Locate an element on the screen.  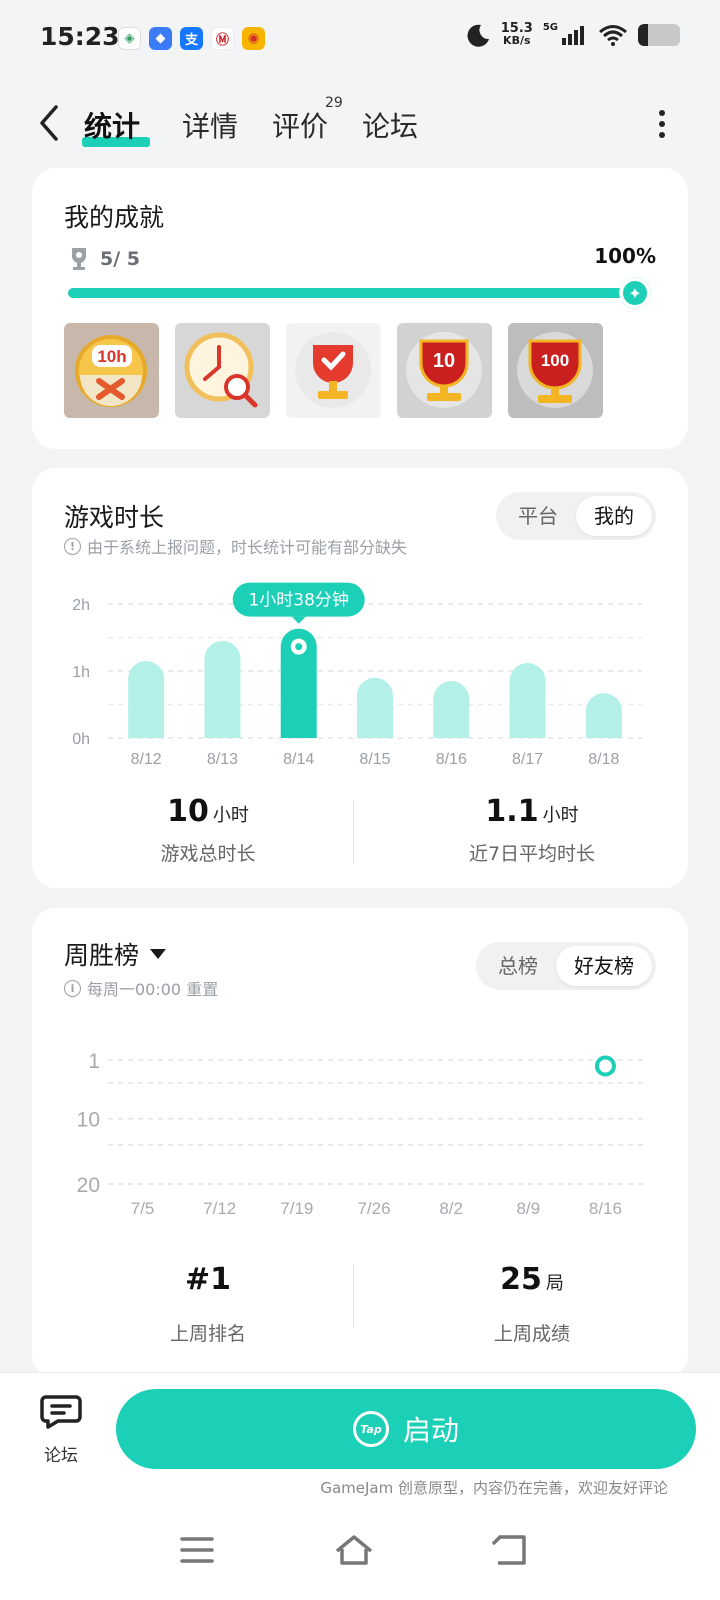
ranking-line-chart: 1 10 20 7/5 7/12 7/19 7/26 8/2 8/9 8/16 is located at coordinates (362, 1134).